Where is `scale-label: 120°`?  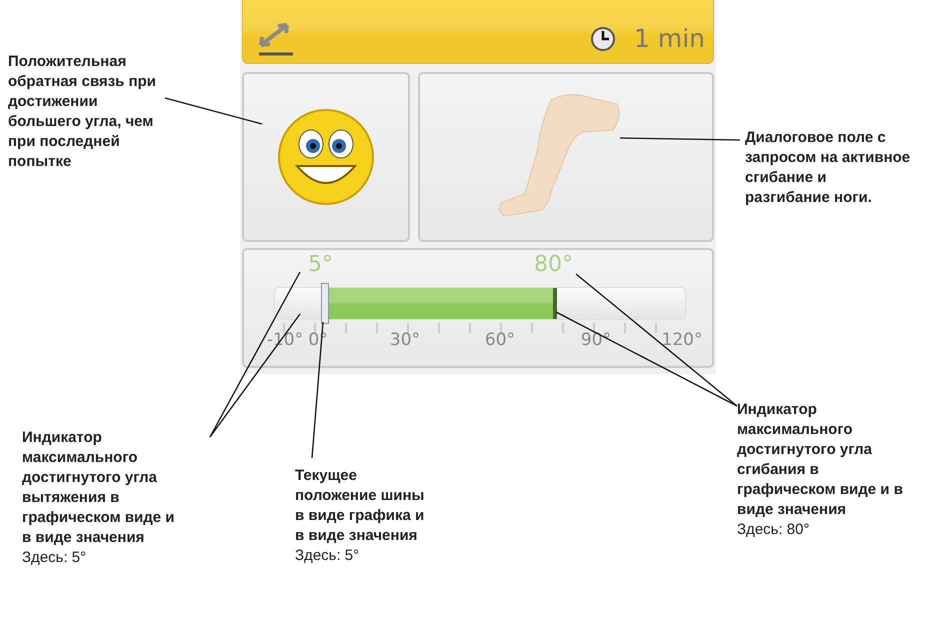 scale-label: 120° is located at coordinates (682, 340).